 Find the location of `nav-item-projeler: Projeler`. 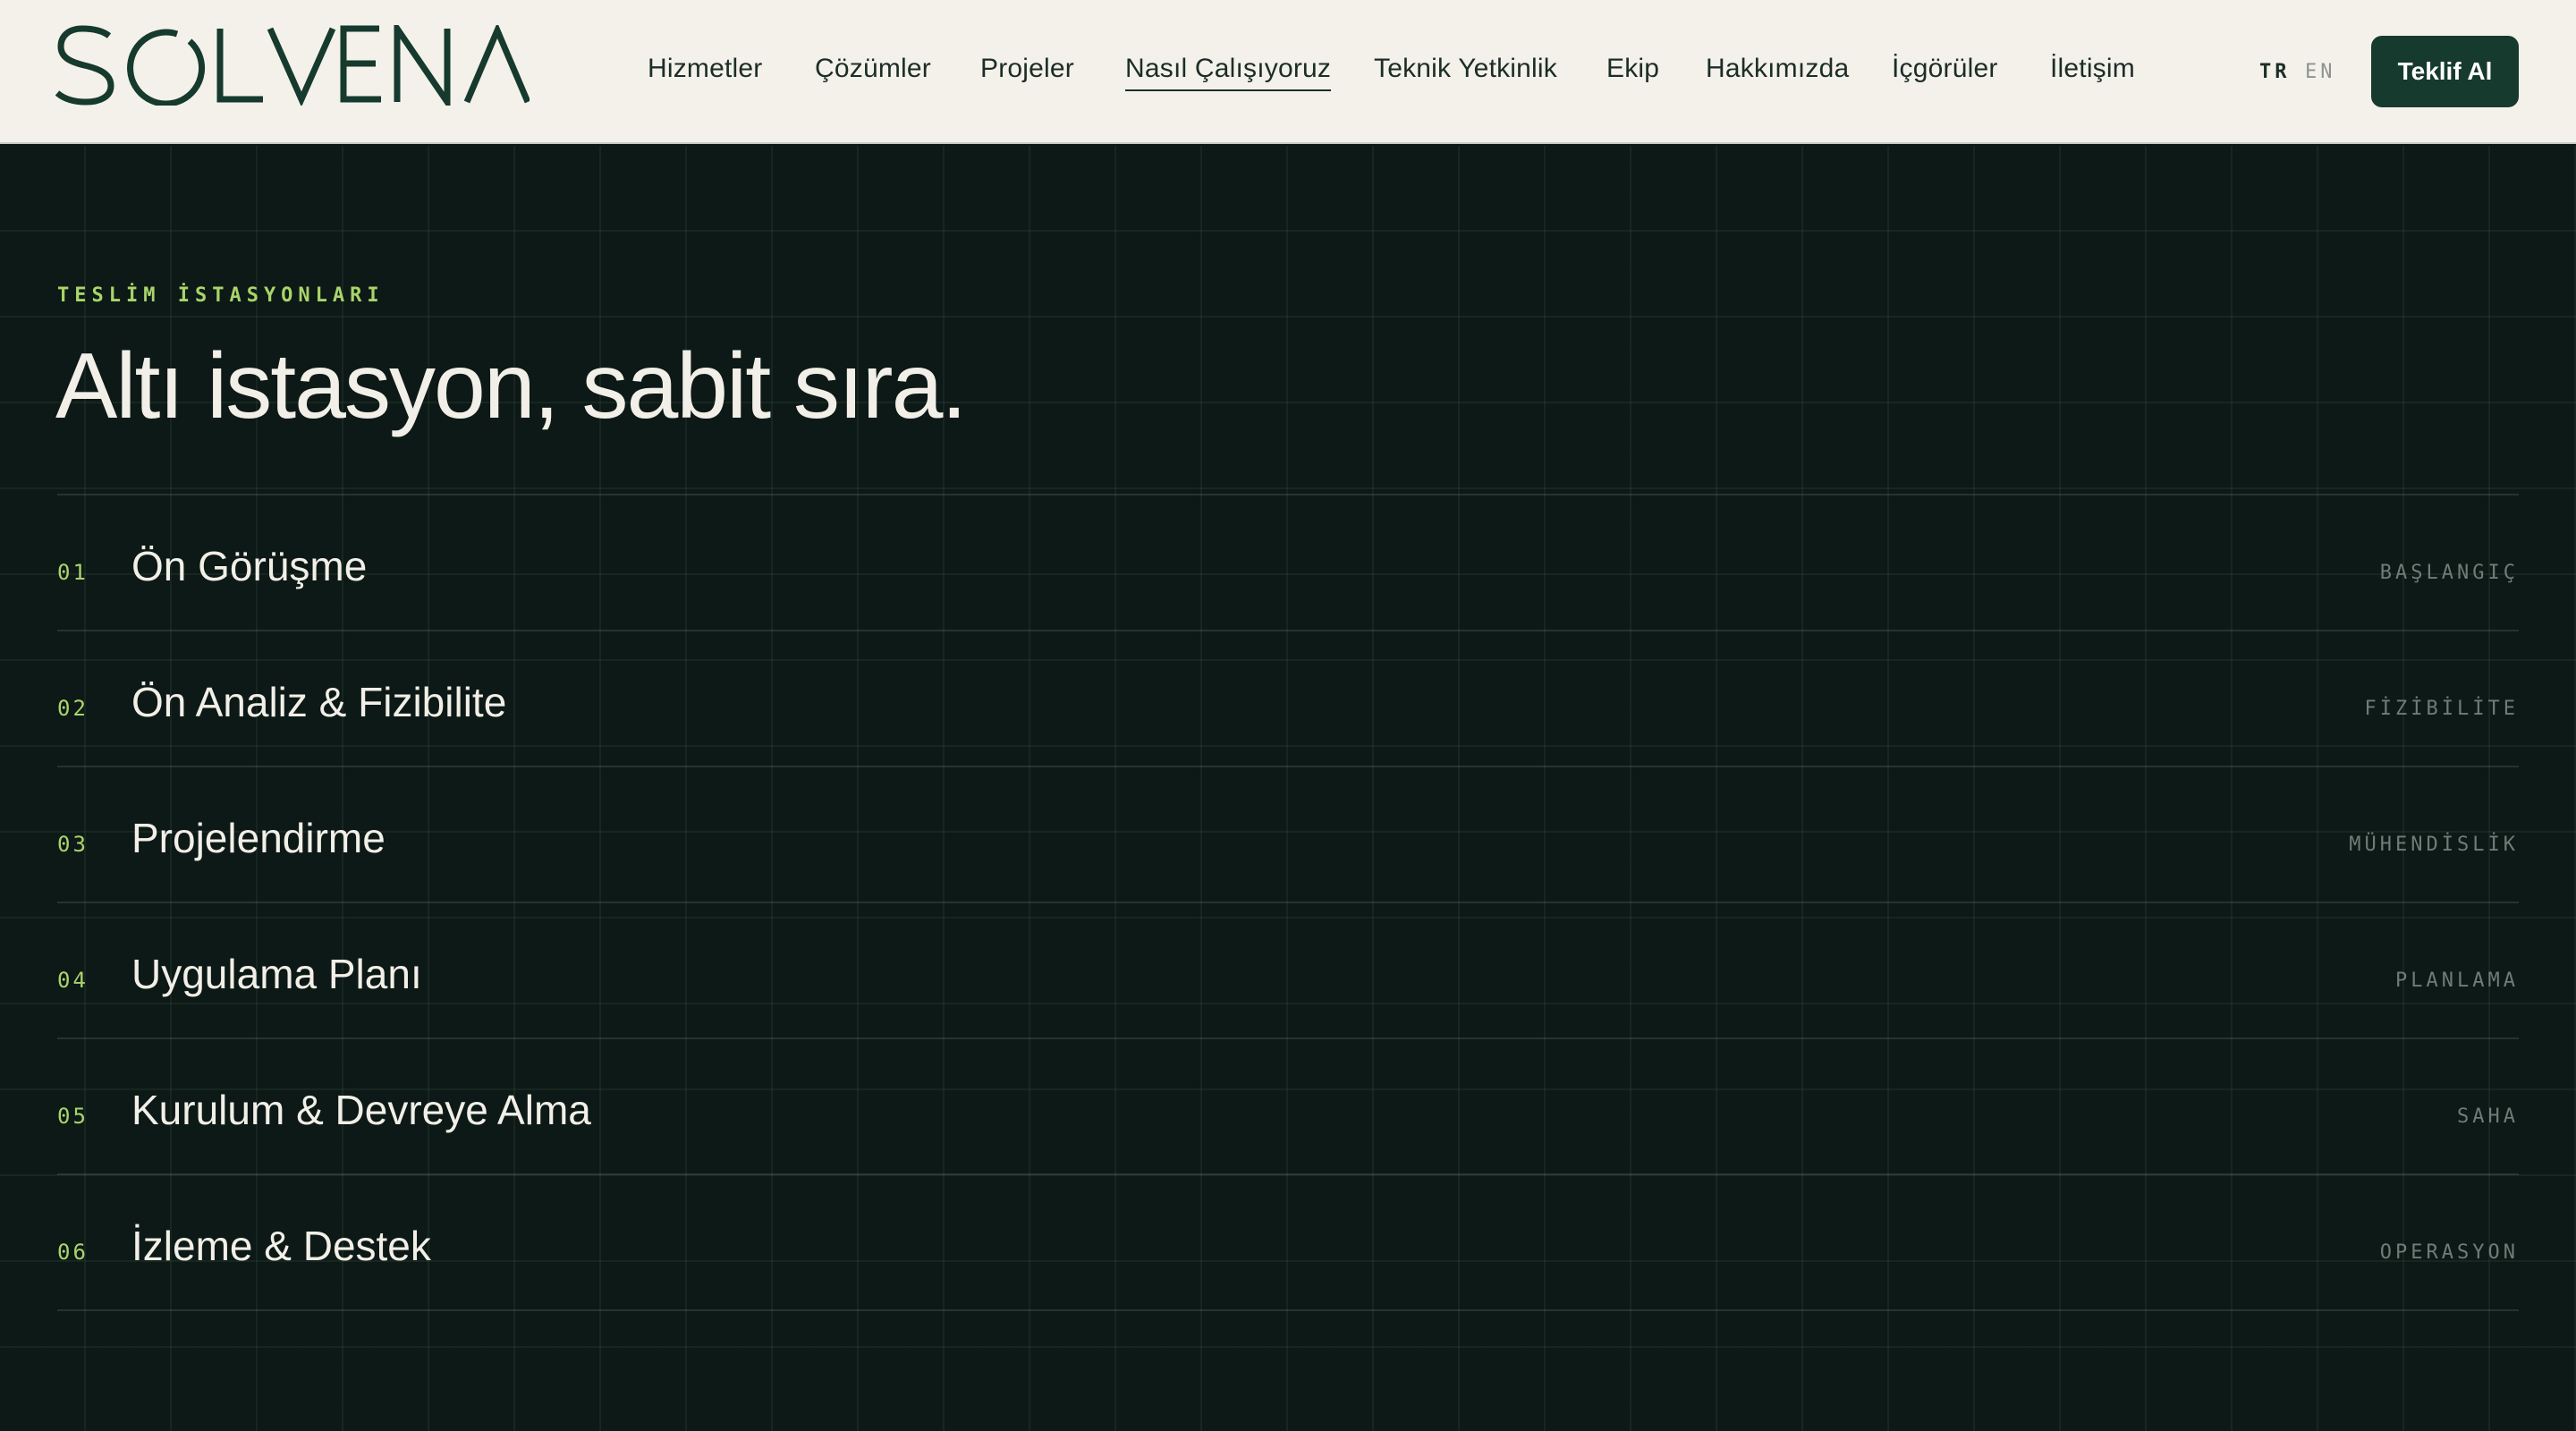

nav-item-projeler: Projeler is located at coordinates (1027, 69).